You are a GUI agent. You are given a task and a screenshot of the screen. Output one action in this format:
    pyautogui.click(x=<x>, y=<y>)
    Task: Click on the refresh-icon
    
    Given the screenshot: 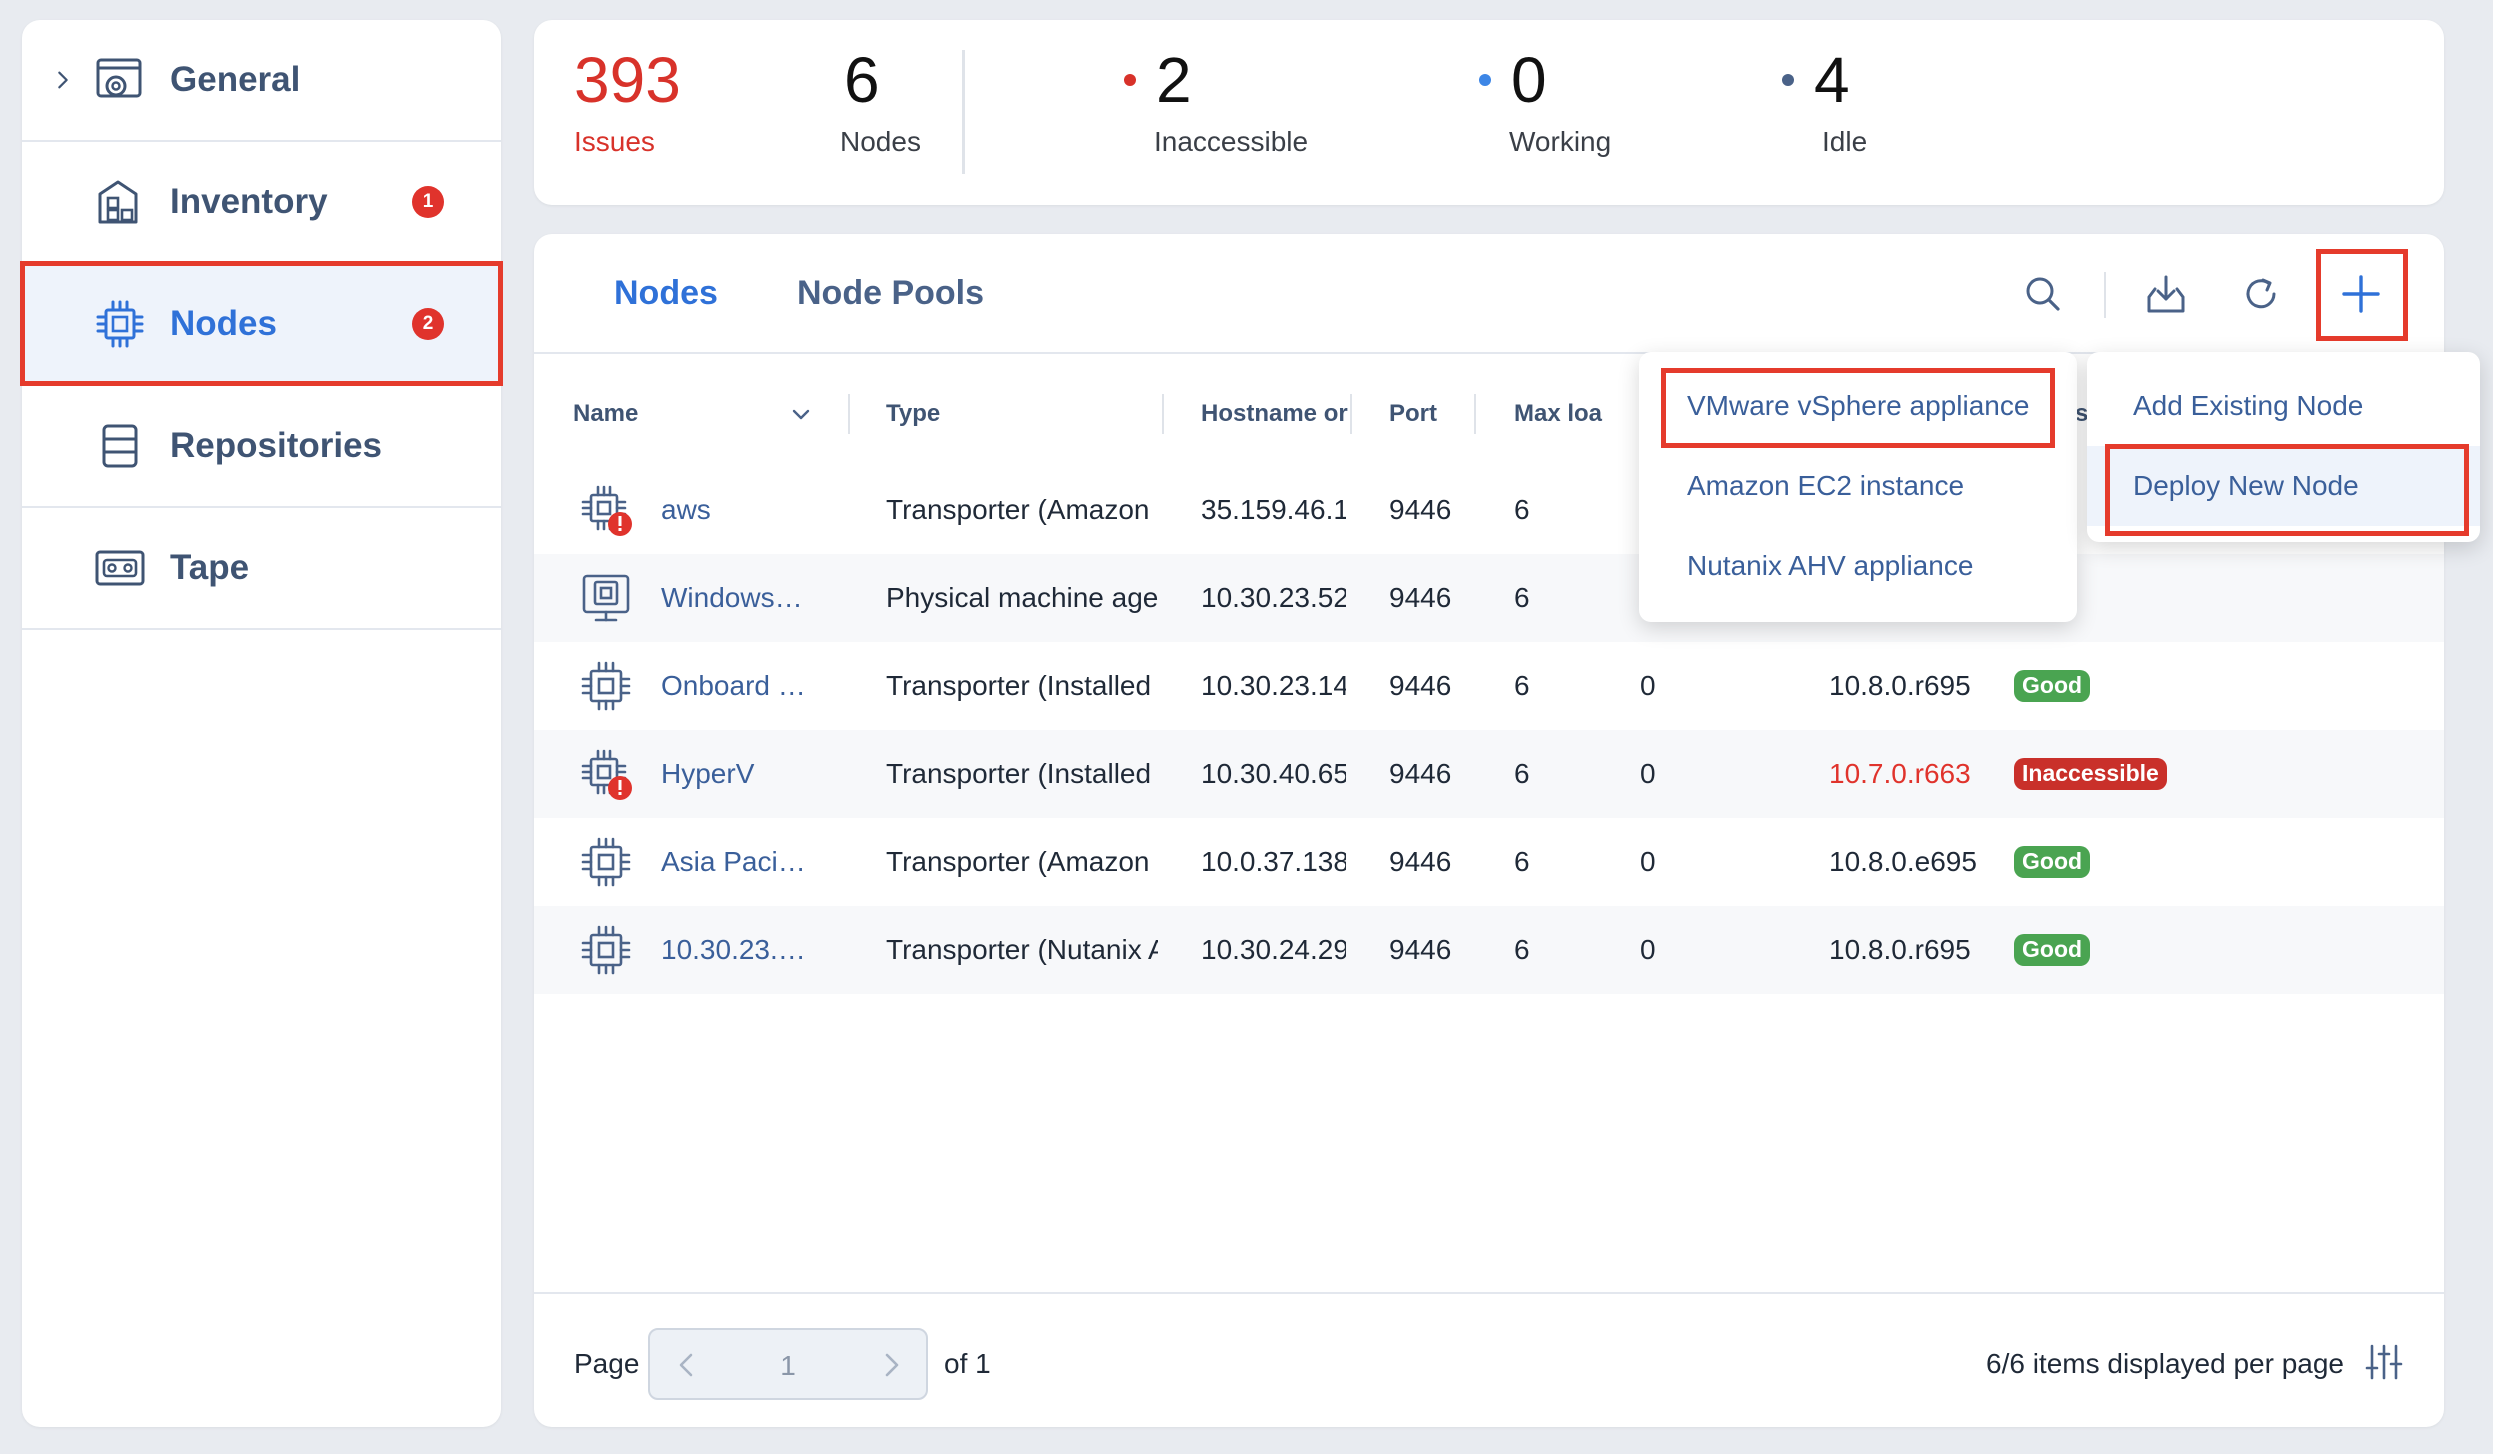 What is the action you would take?
    pyautogui.click(x=2261, y=294)
    